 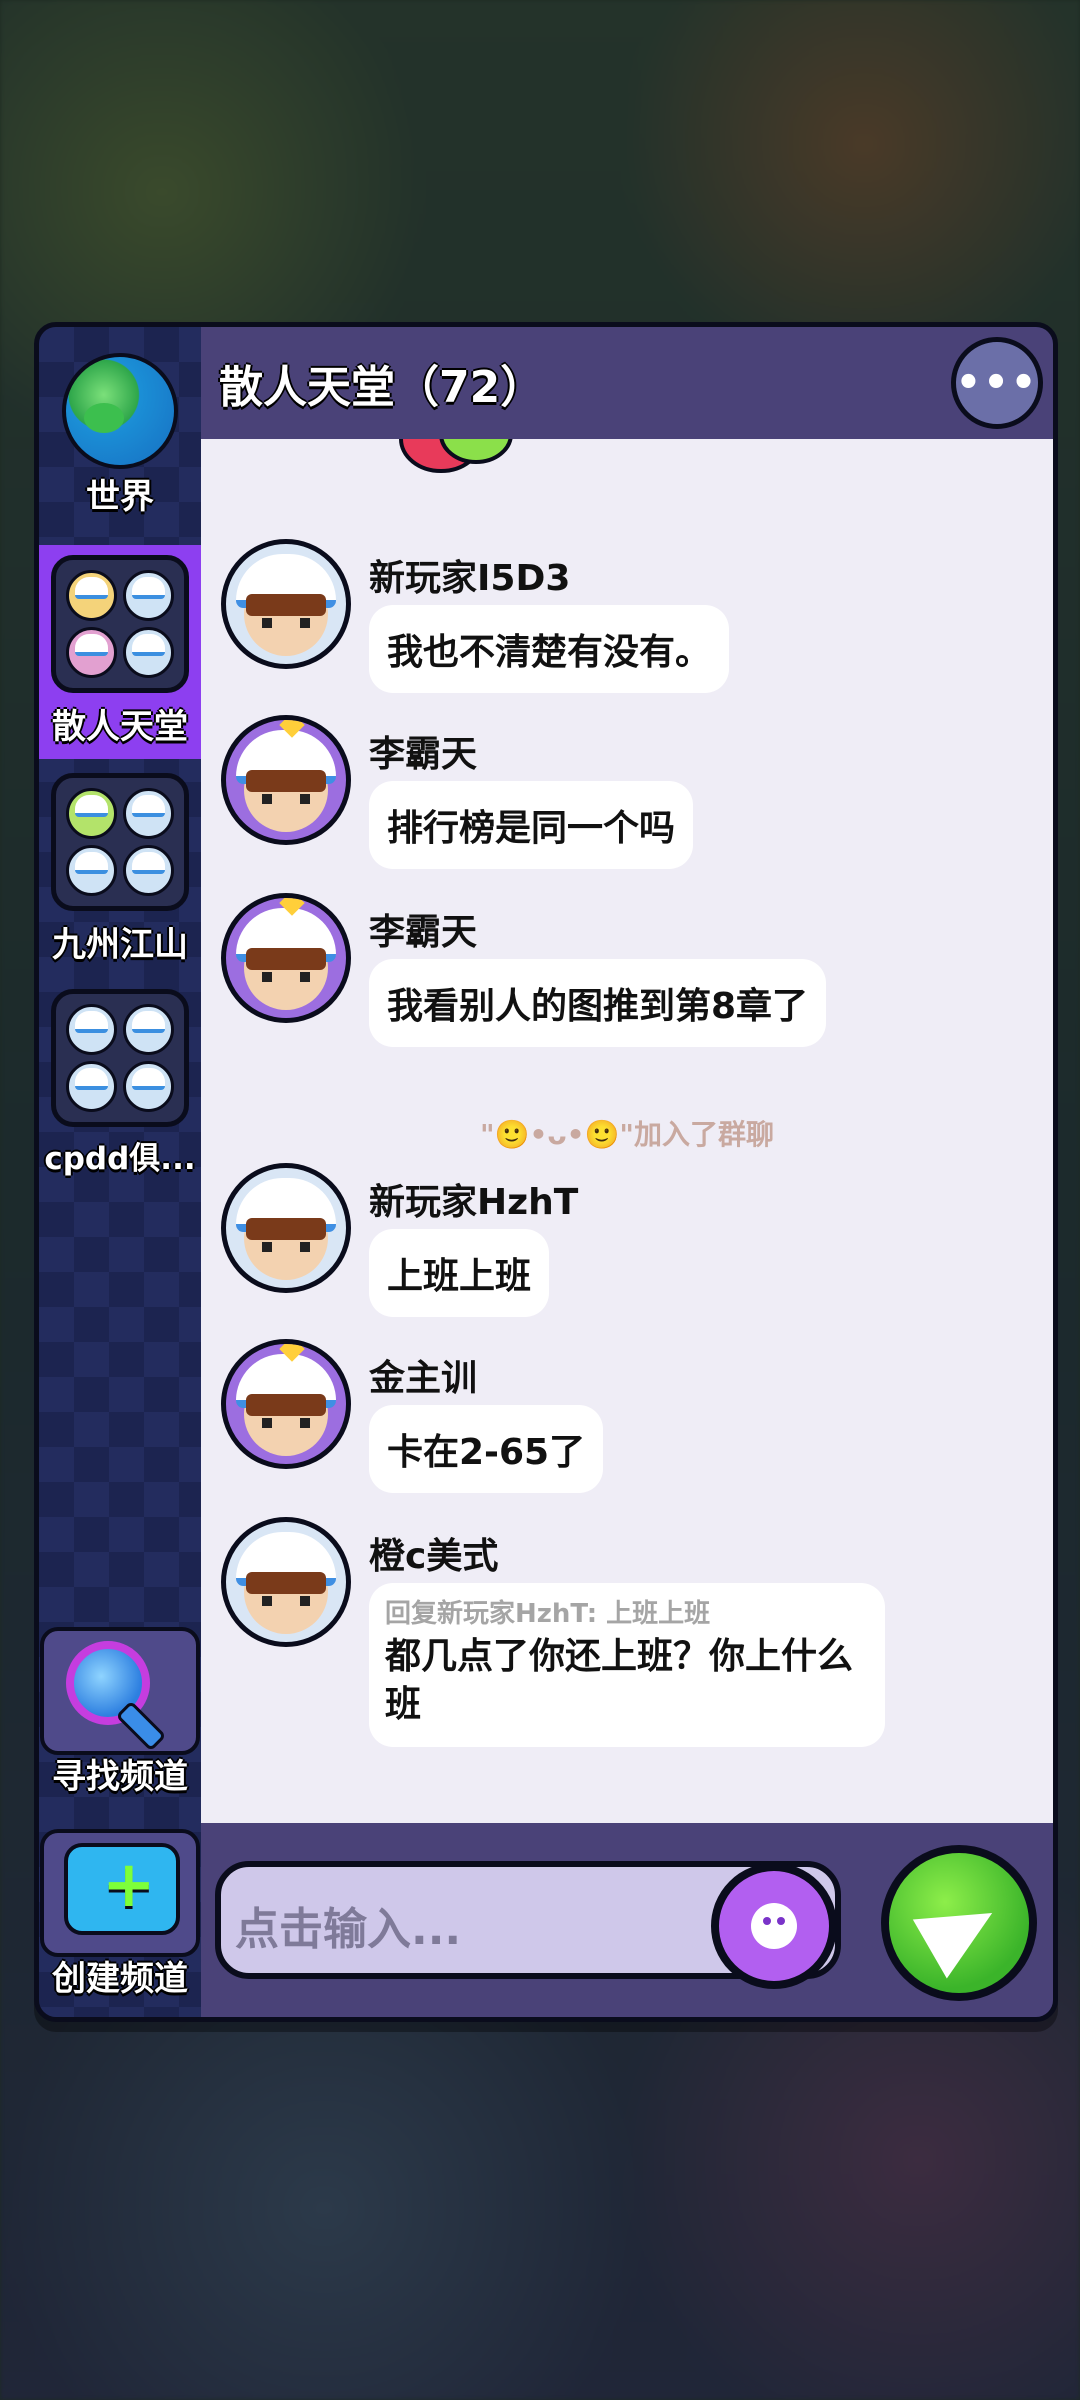 What do you see at coordinates (120, 727) in the screenshot?
I see `sidebar-item-label: 散人天堂` at bounding box center [120, 727].